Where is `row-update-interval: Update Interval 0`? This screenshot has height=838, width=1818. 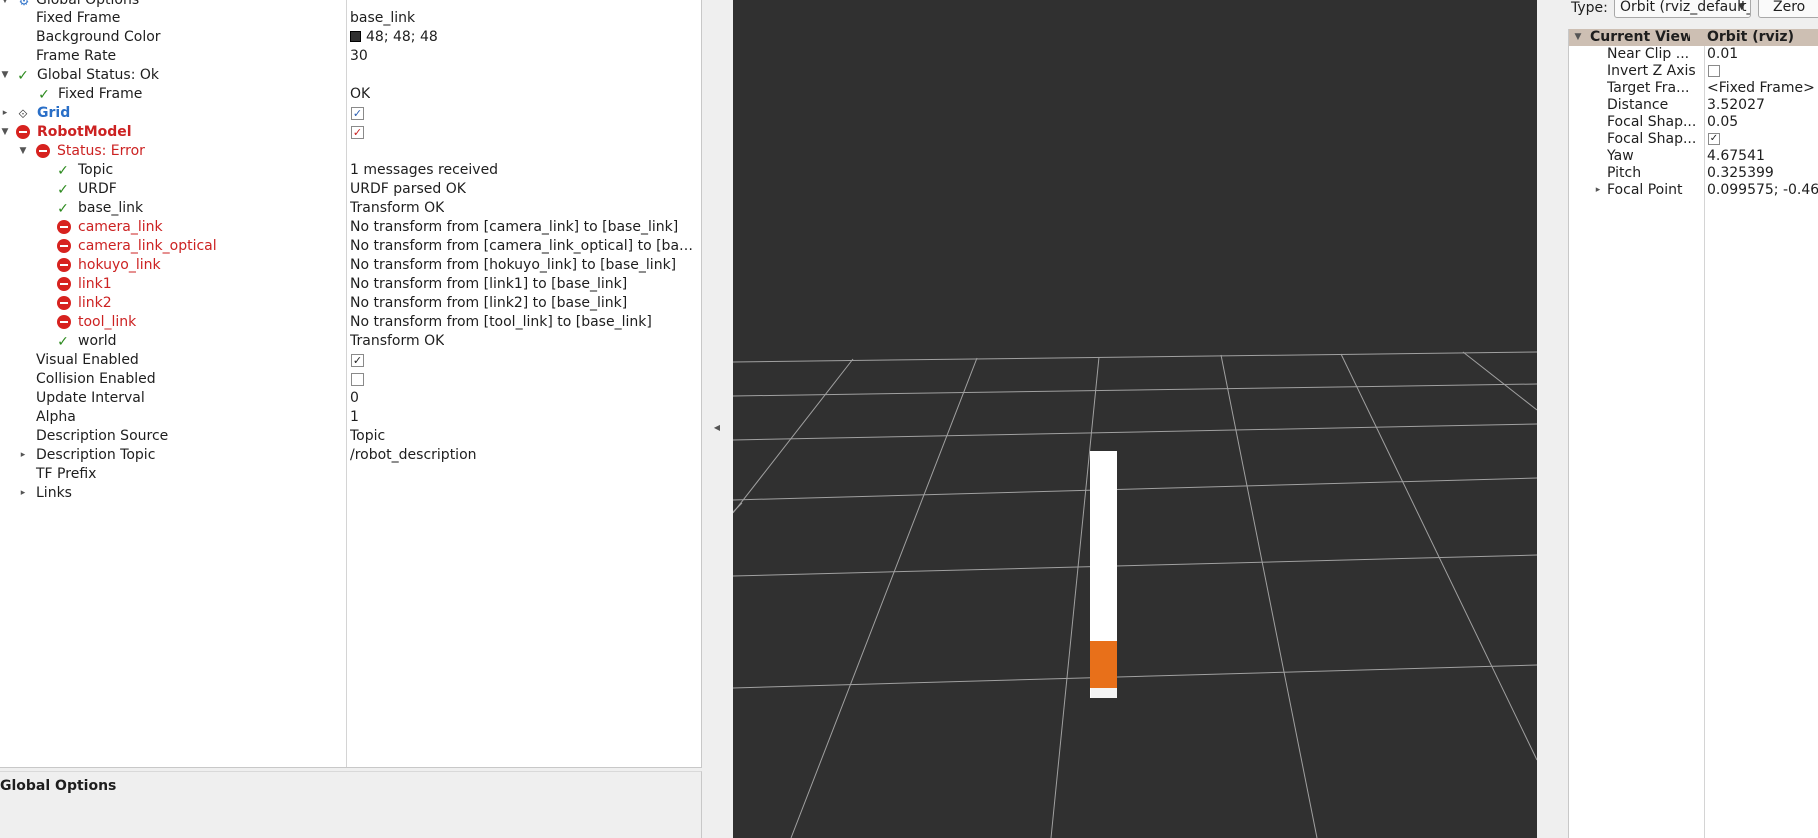
row-update-interval: Update Interval 0 is located at coordinates (350, 398).